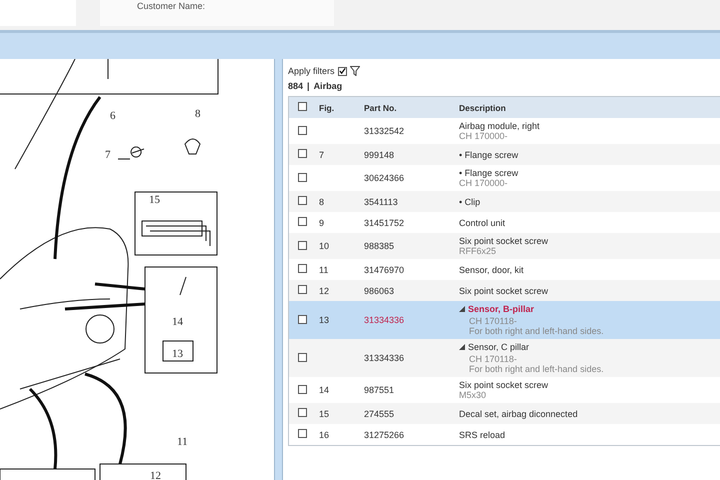 The width and height of the screenshot is (720, 480). Describe the element at coordinates (328, 86) in the screenshot. I see `group-name: Airbag` at that location.